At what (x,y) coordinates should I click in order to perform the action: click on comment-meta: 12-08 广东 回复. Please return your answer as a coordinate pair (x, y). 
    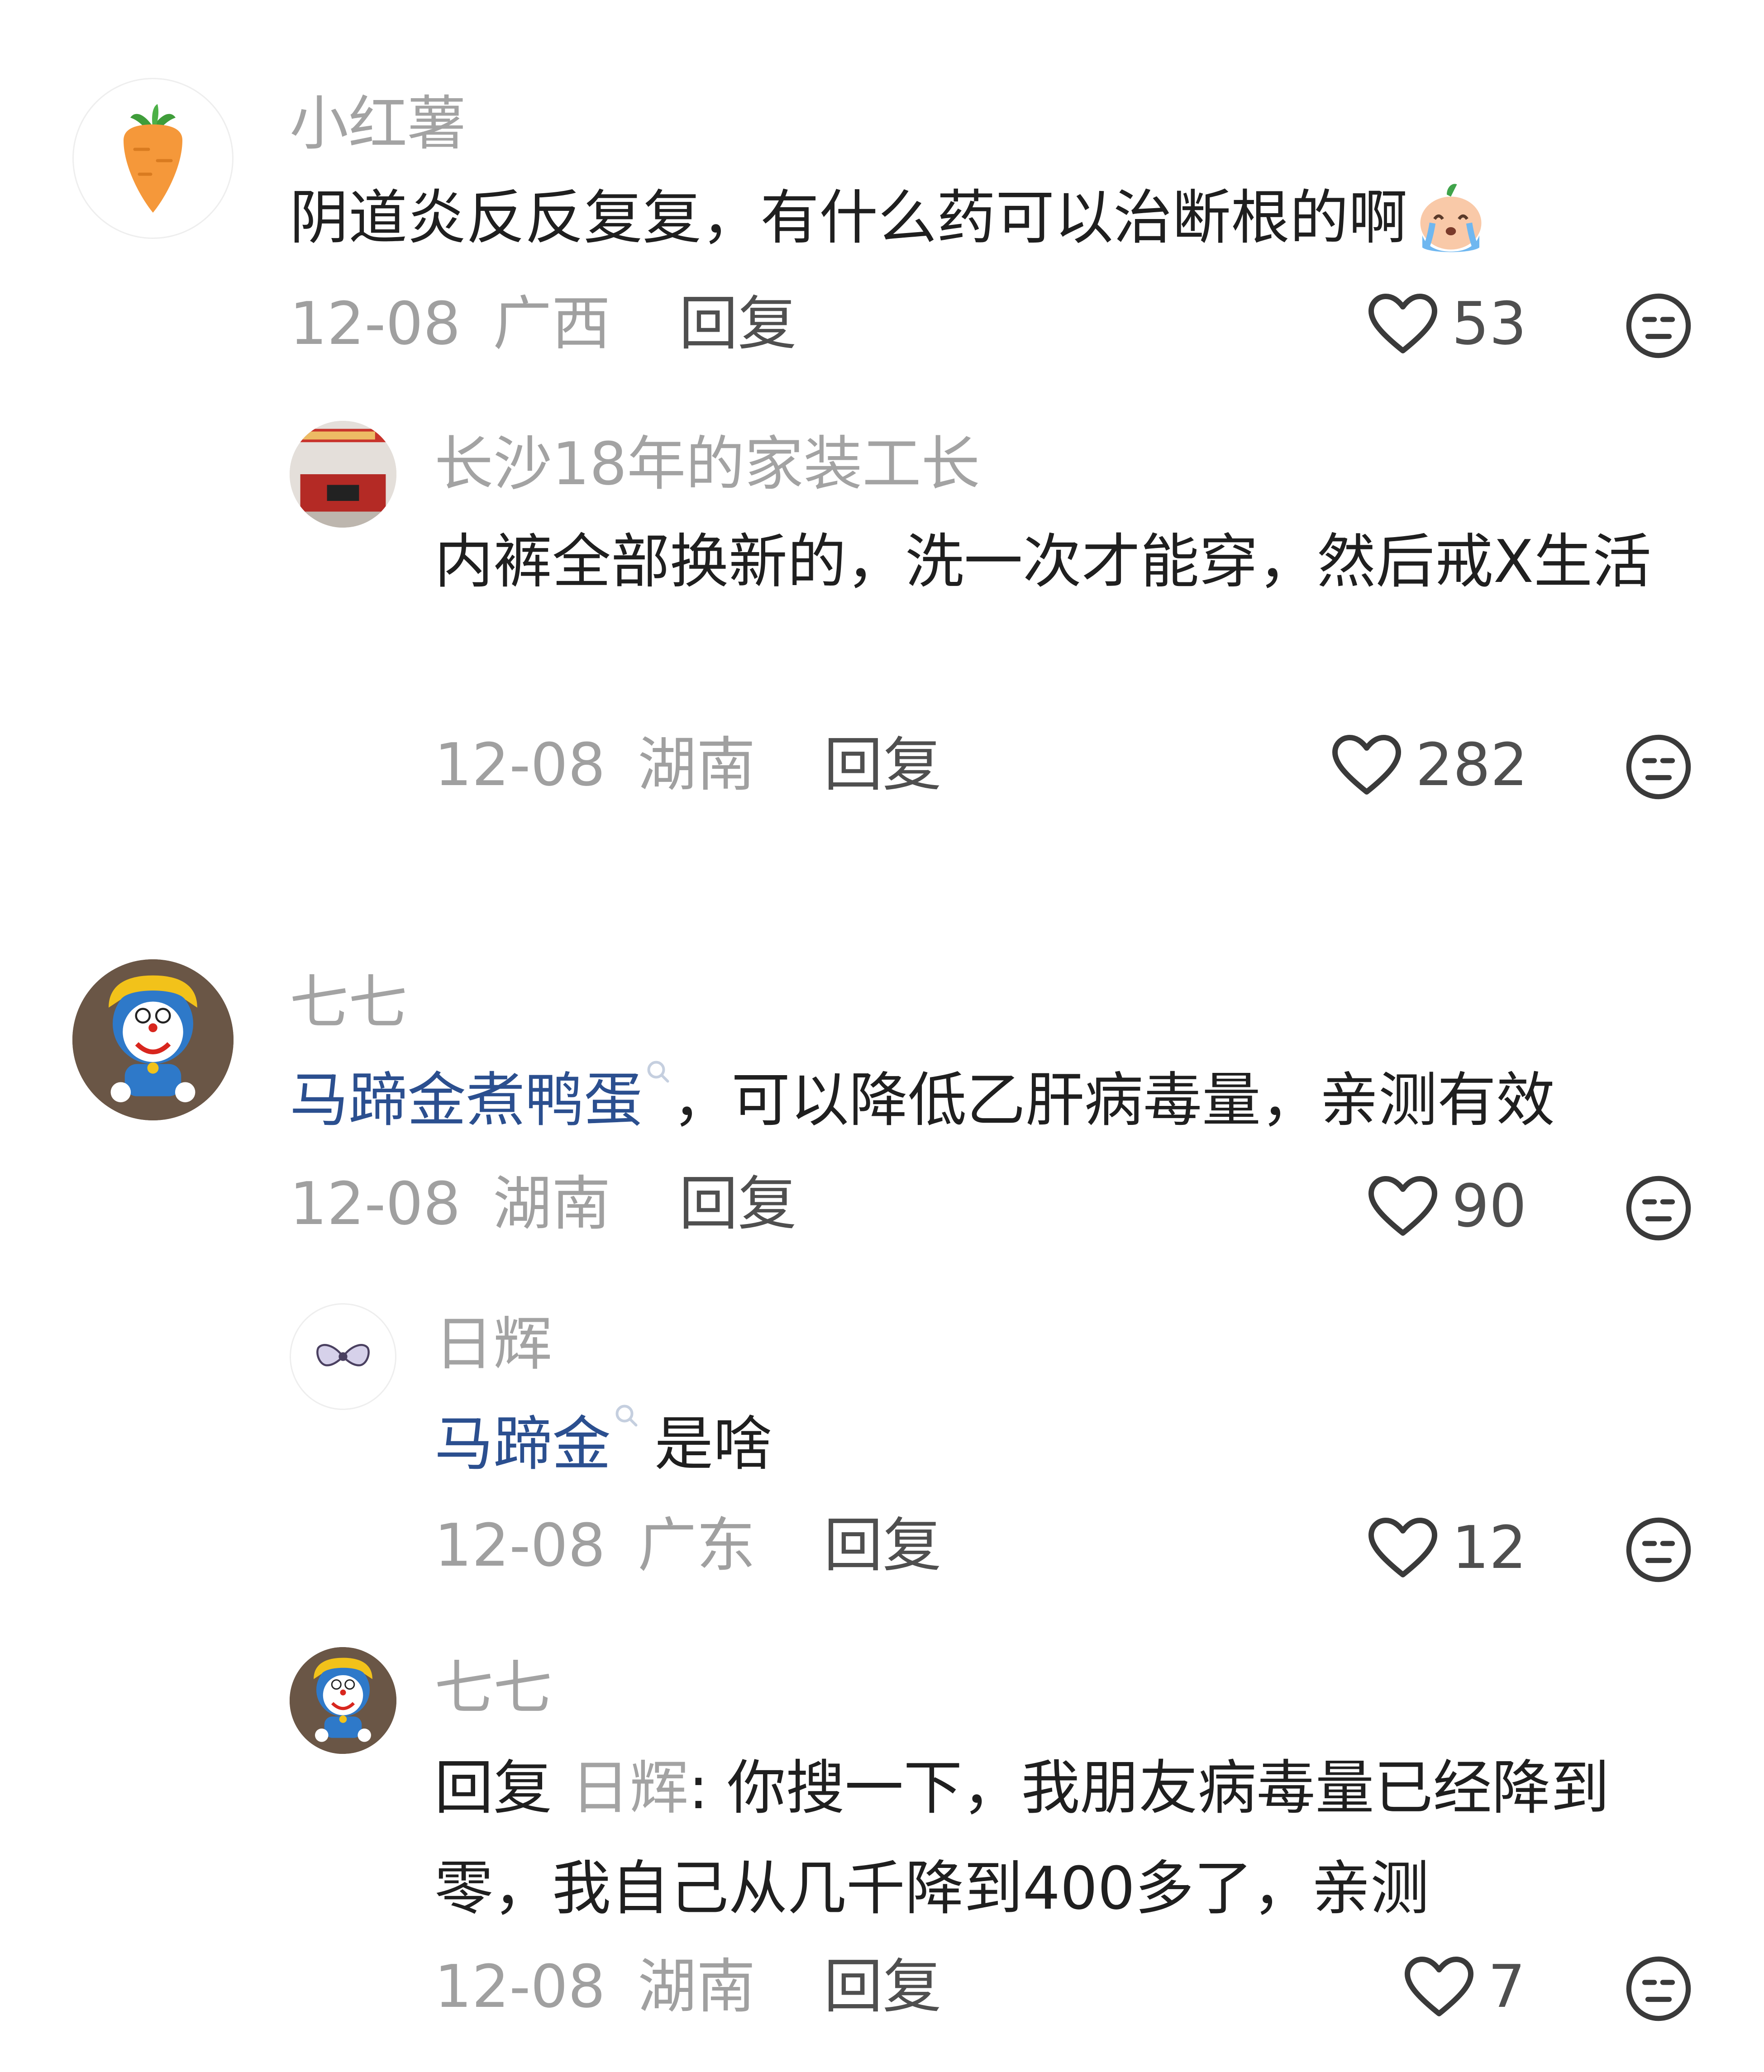
    Looking at the image, I should click on (687, 1545).